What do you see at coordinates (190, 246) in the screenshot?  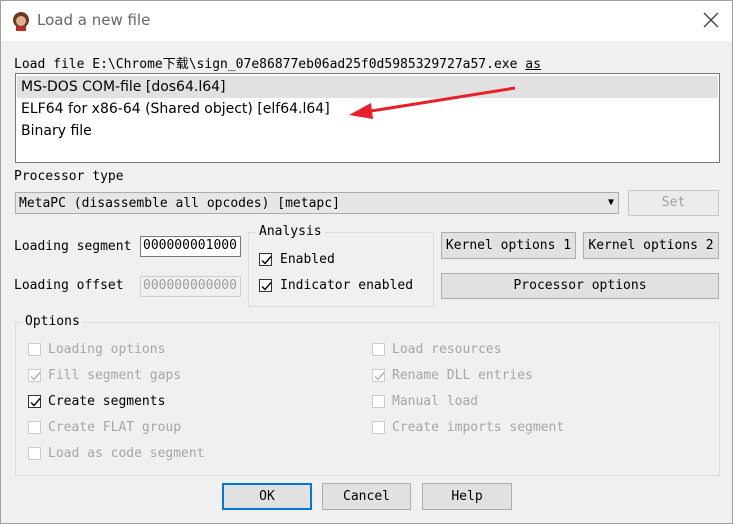 I see `loading-segment-input: 000000001000` at bounding box center [190, 246].